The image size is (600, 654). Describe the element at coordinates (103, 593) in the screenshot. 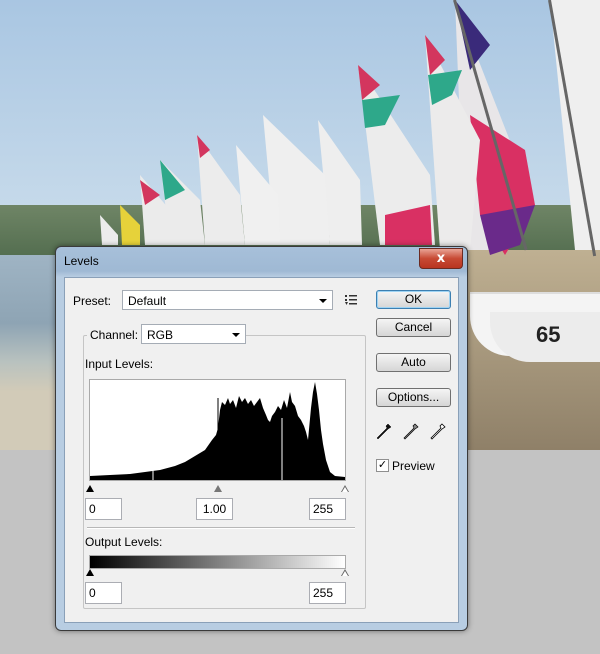

I see `output-black-field: 0` at that location.